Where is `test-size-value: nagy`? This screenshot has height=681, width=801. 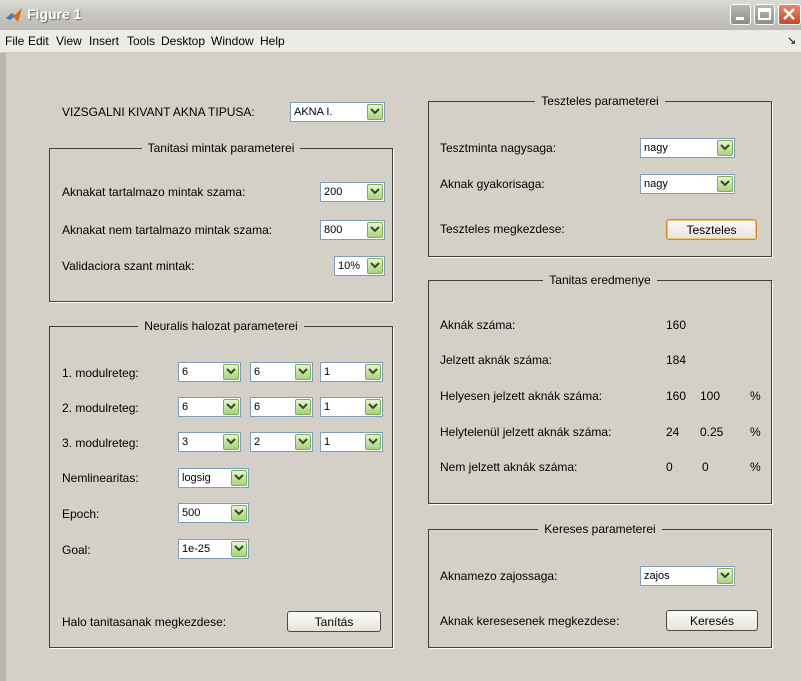
test-size-value: nagy is located at coordinates (656, 148).